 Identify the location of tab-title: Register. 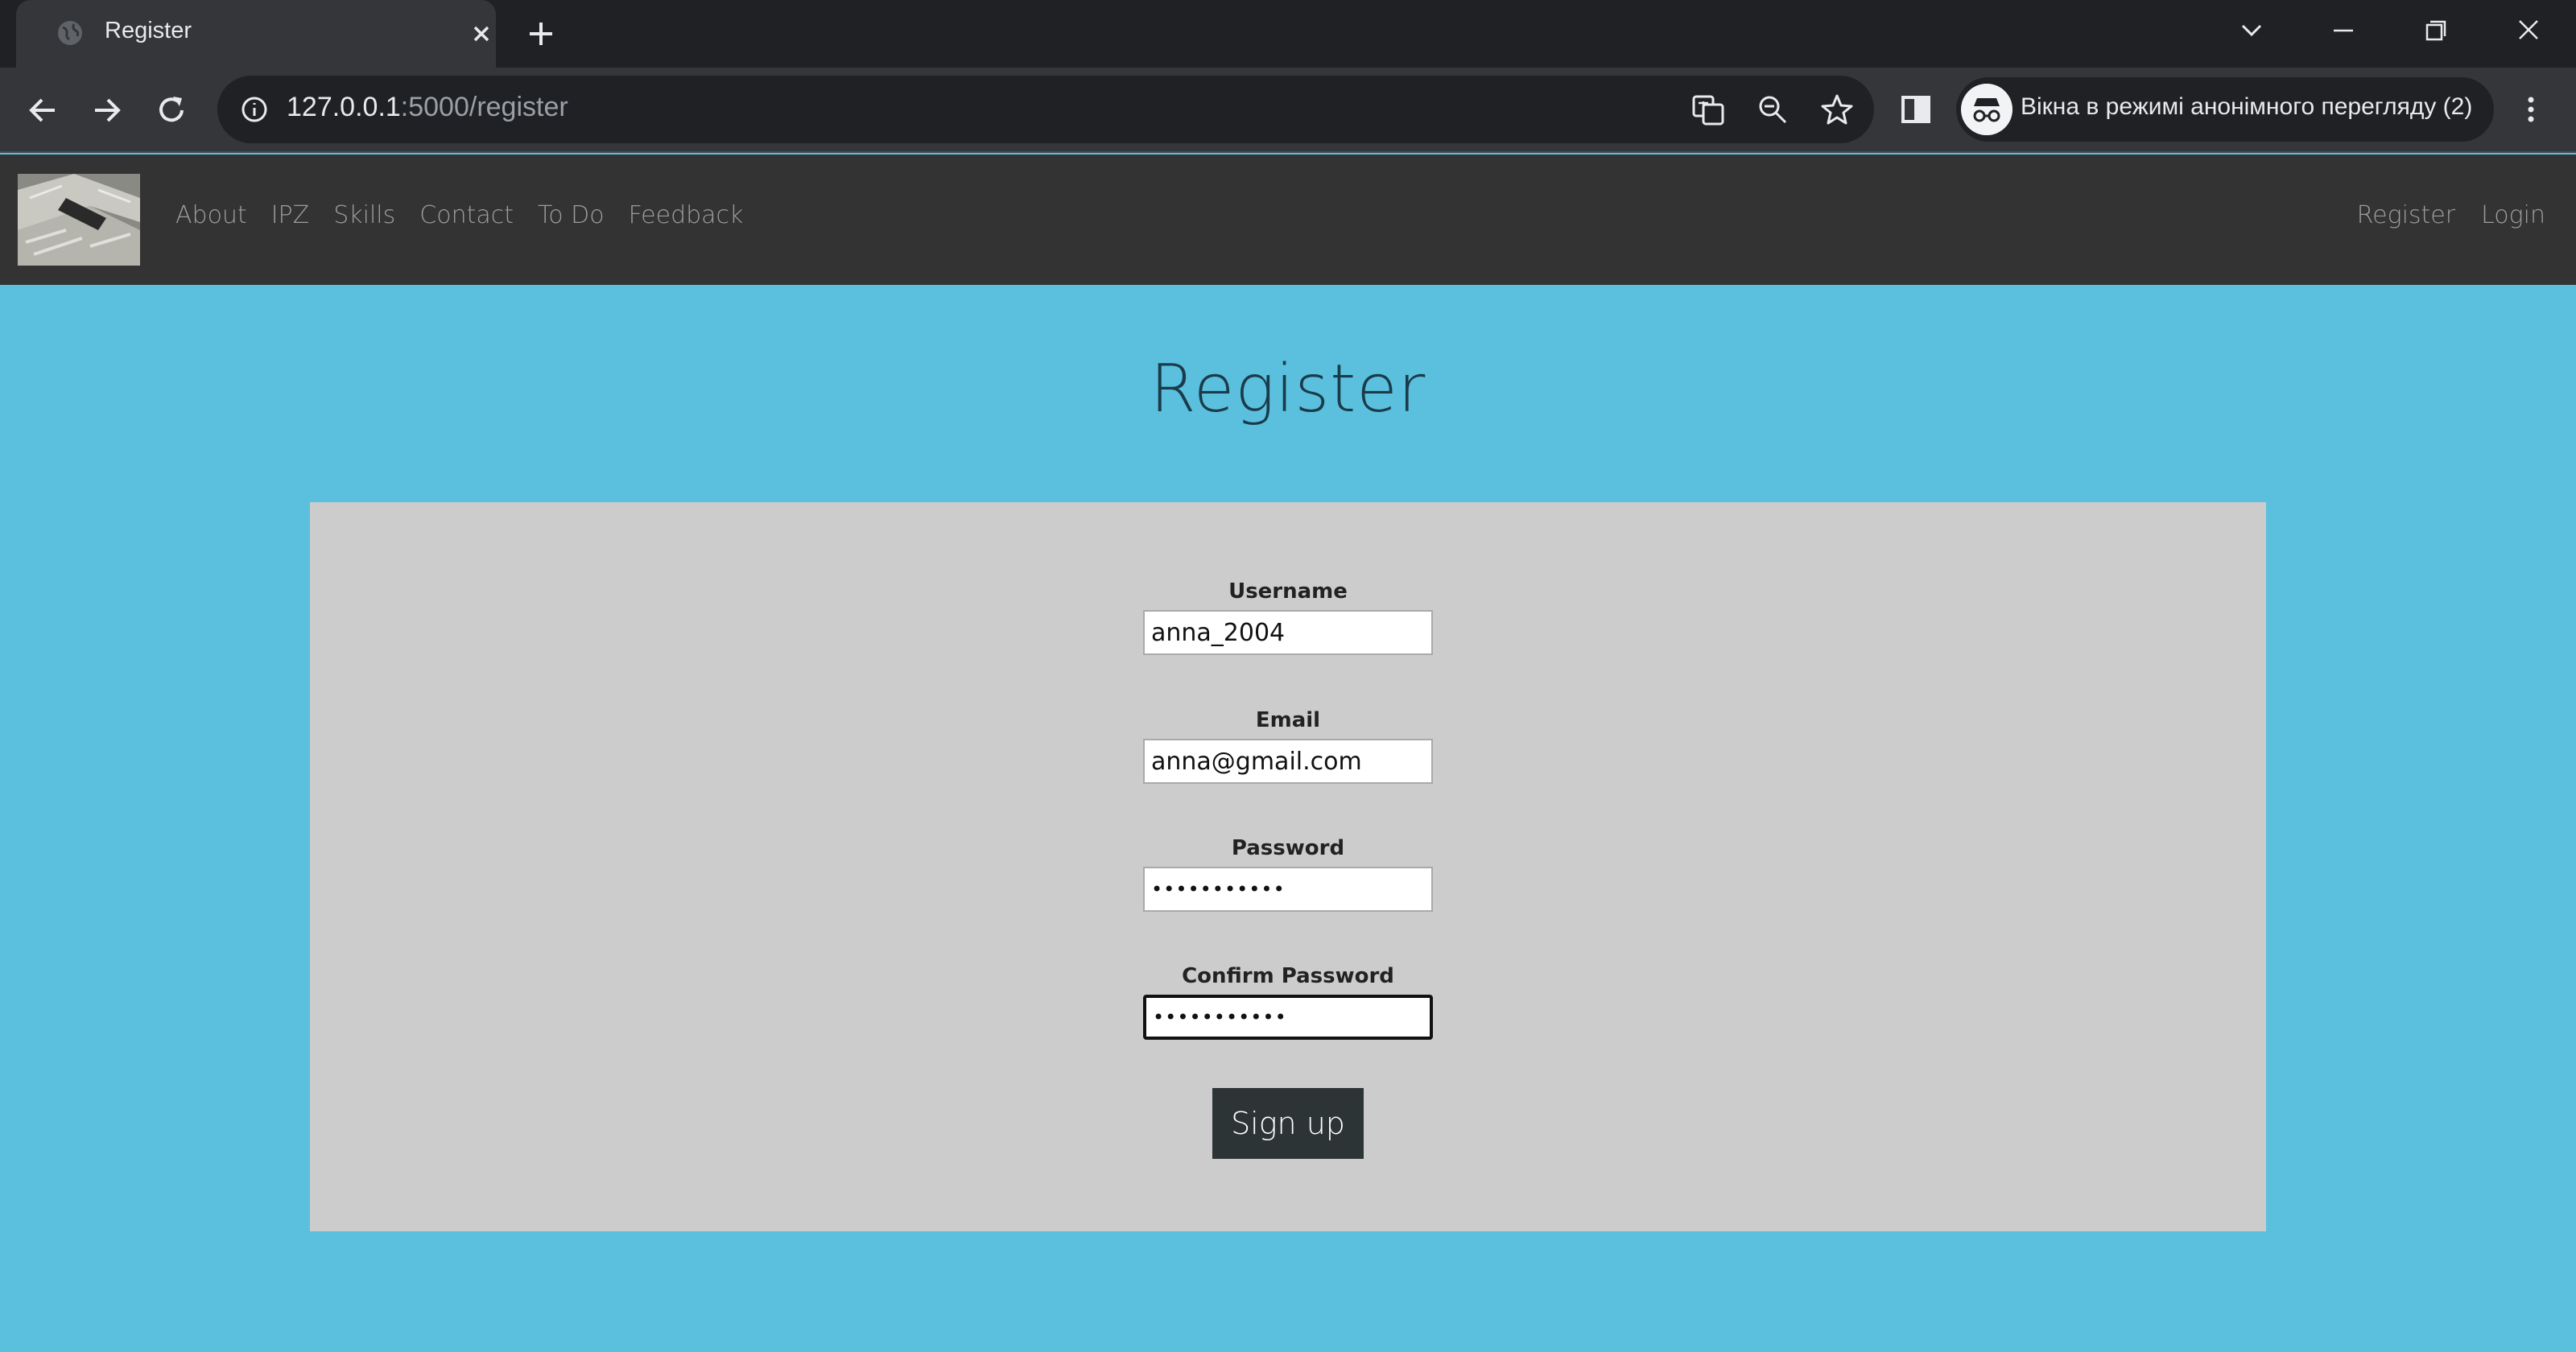
(148, 30).